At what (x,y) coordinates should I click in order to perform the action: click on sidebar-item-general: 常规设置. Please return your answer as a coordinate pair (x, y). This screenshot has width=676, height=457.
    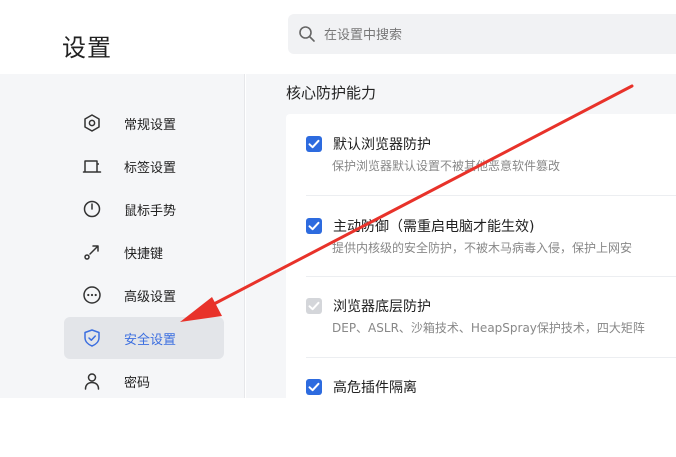
    Looking at the image, I should click on (144, 123).